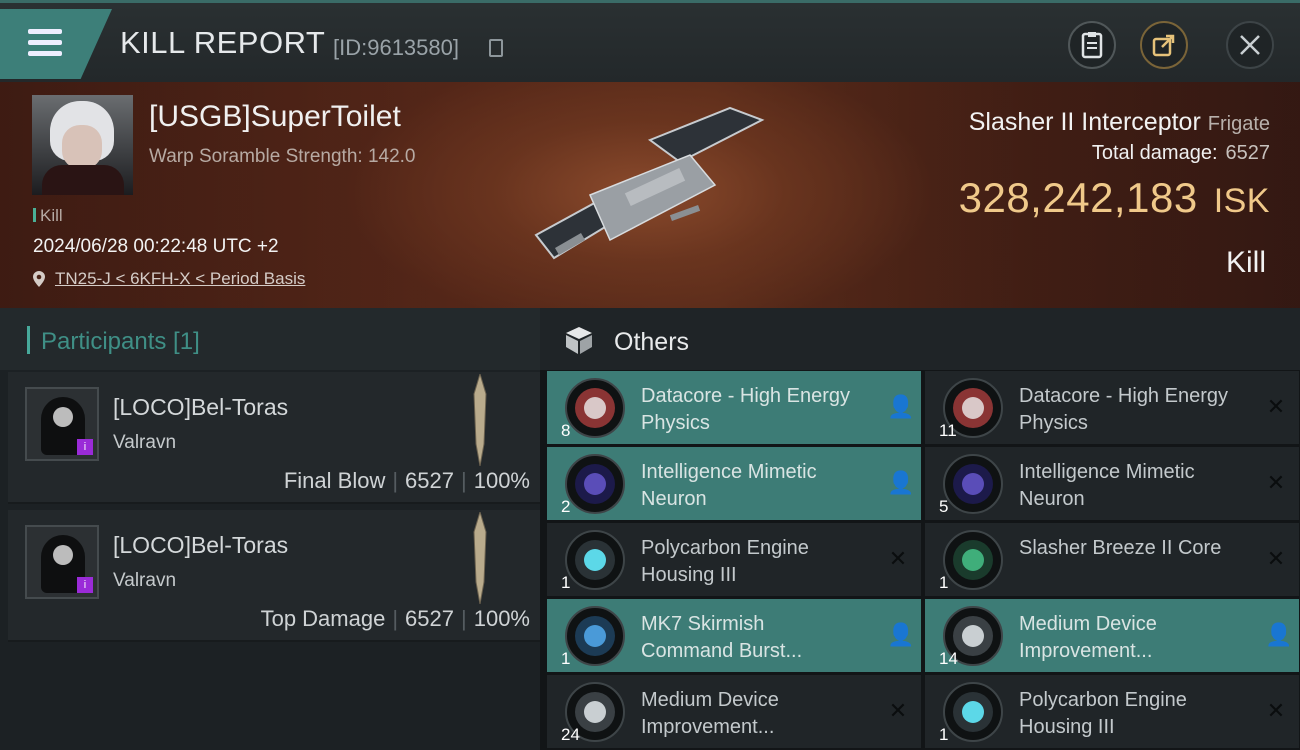  I want to click on victim-name: [USGB]SuperToilet, so click(275, 117).